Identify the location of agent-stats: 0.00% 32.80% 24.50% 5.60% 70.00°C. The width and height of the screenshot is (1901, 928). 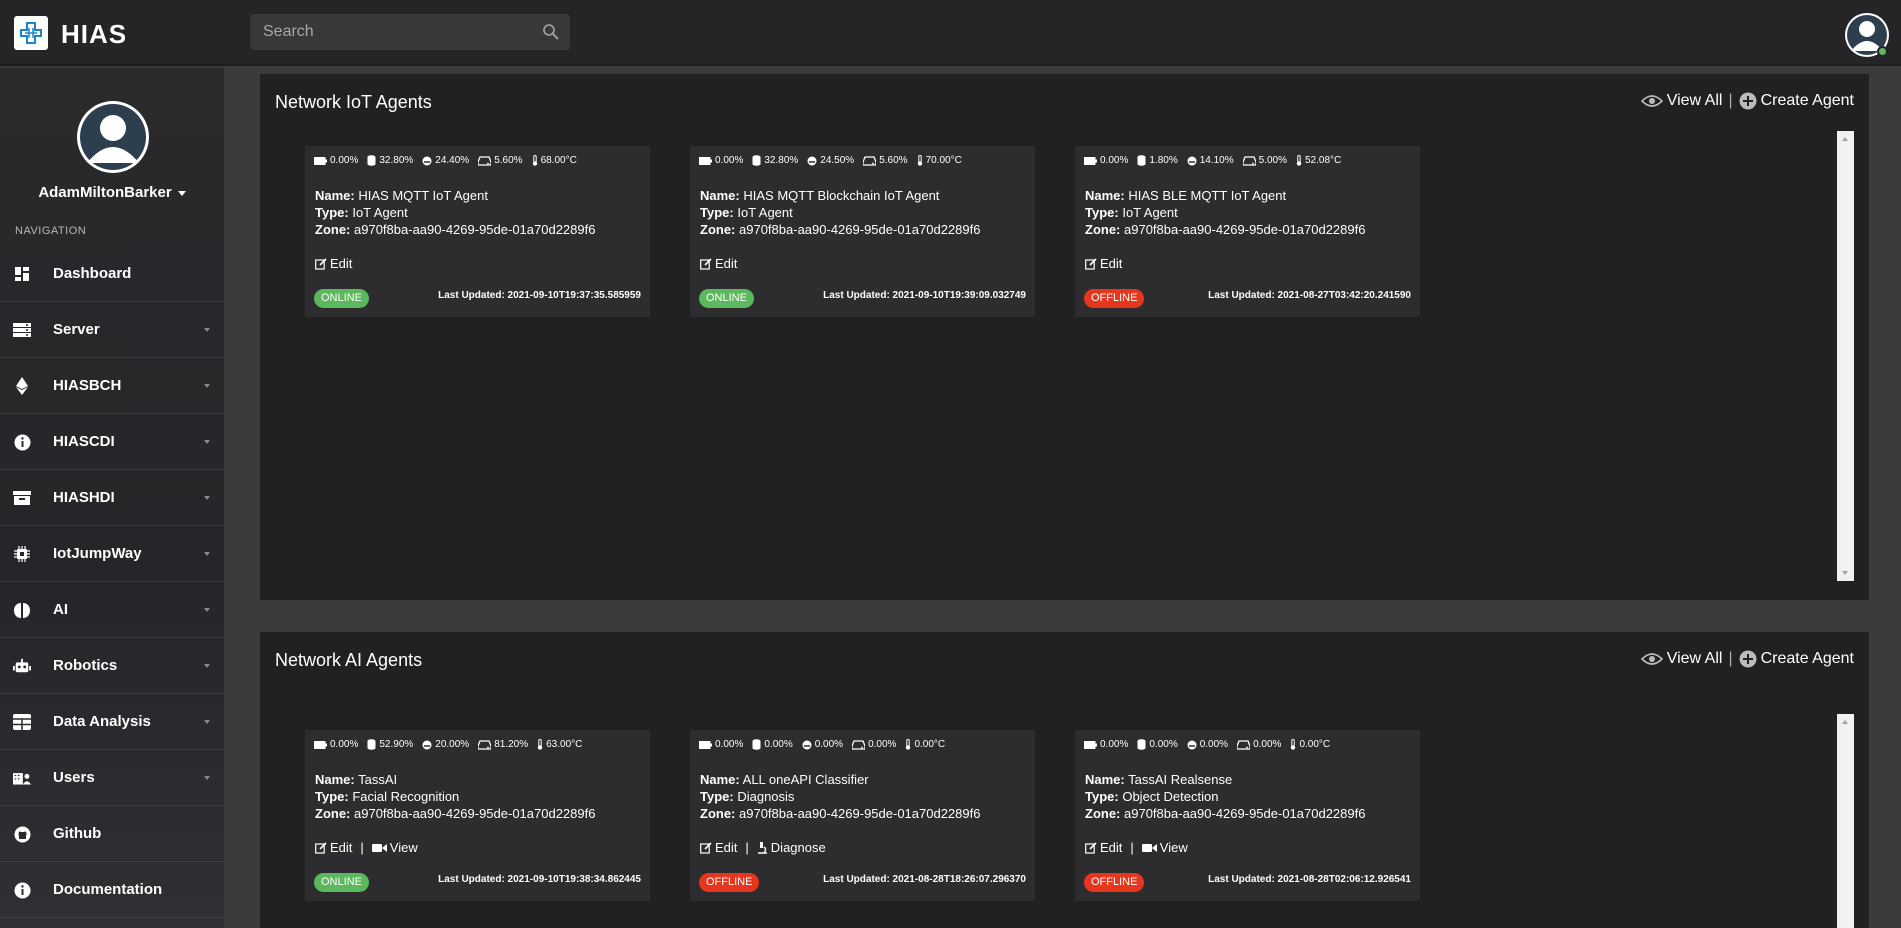
(835, 160).